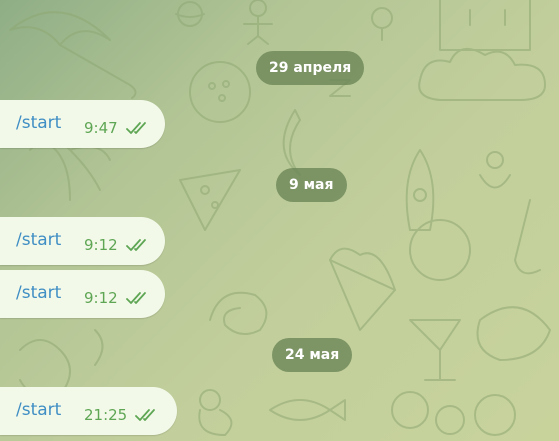 Image resolution: width=559 pixels, height=441 pixels. I want to click on message-meta: 21:25, so click(122, 415).